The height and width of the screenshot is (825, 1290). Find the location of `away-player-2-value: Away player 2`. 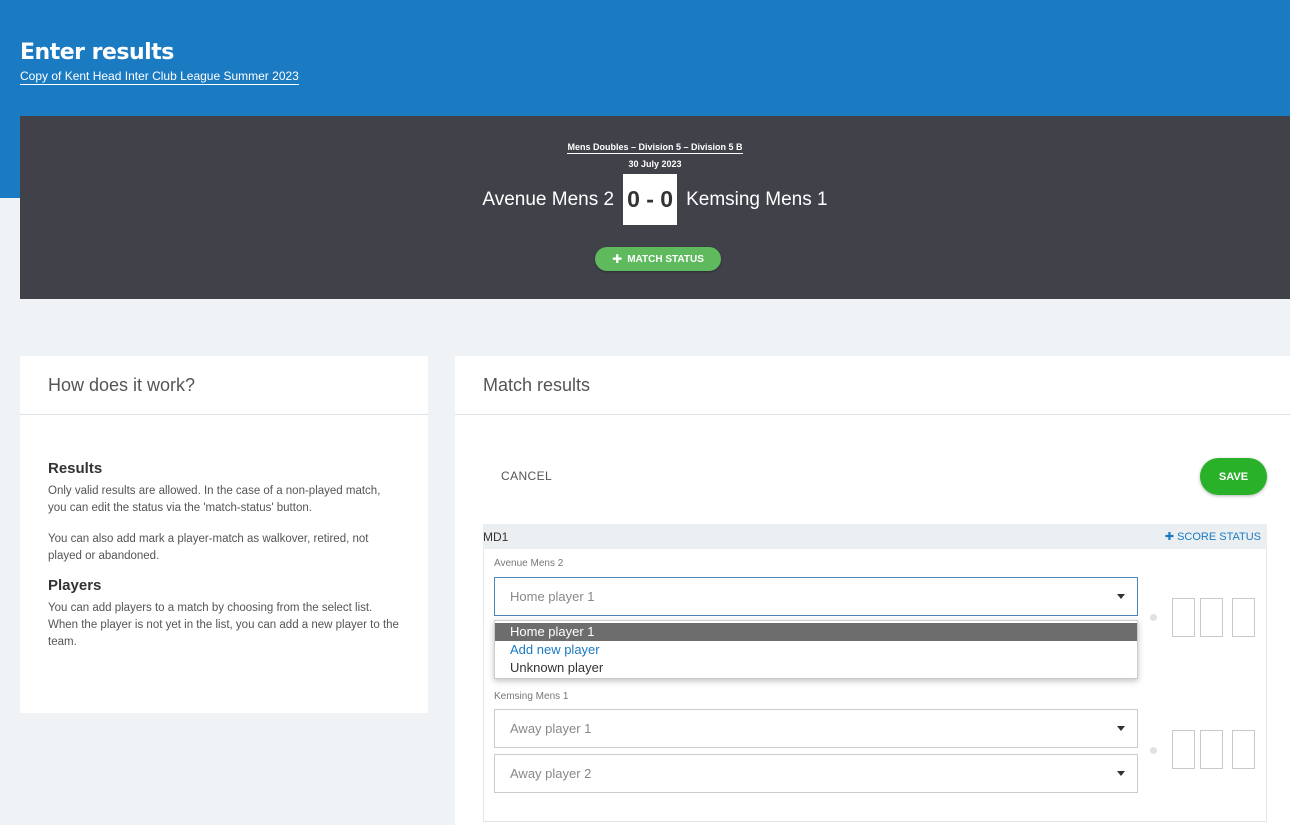

away-player-2-value: Away player 2 is located at coordinates (551, 773).